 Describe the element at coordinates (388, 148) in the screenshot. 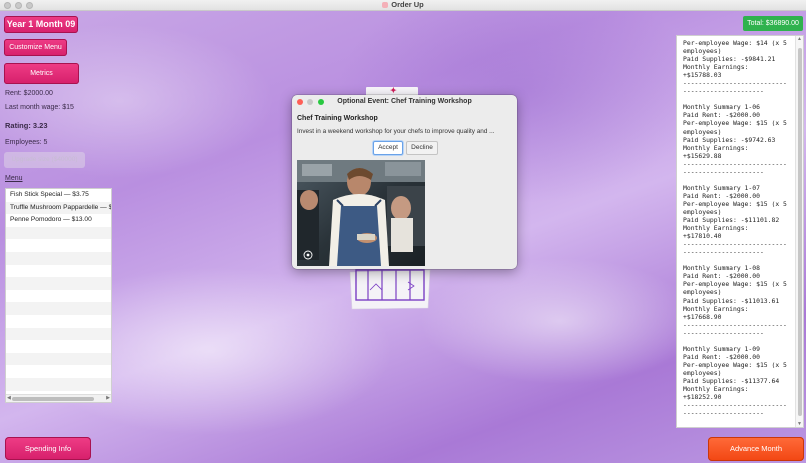

I see `accept-button: Accept` at that location.